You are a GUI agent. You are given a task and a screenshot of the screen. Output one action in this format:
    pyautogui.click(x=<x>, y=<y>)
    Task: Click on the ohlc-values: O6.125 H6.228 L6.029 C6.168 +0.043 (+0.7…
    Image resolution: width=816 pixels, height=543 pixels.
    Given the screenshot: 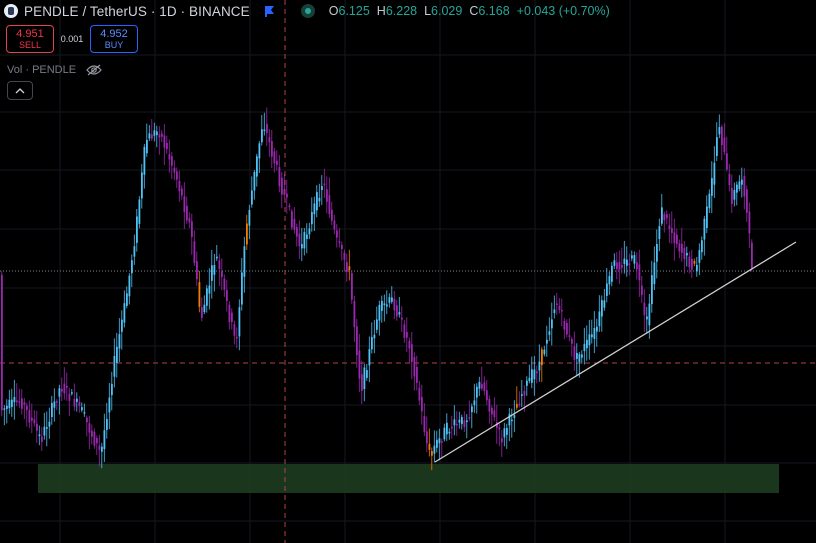 What is the action you would take?
    pyautogui.click(x=469, y=11)
    